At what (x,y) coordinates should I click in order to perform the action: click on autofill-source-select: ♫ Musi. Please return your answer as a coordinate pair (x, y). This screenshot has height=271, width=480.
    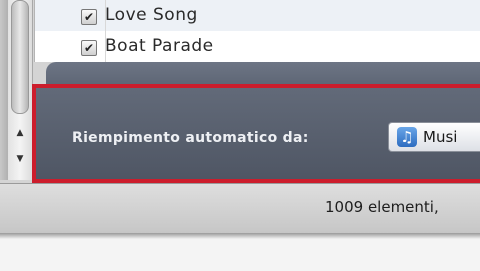
    Looking at the image, I should click on (434, 137).